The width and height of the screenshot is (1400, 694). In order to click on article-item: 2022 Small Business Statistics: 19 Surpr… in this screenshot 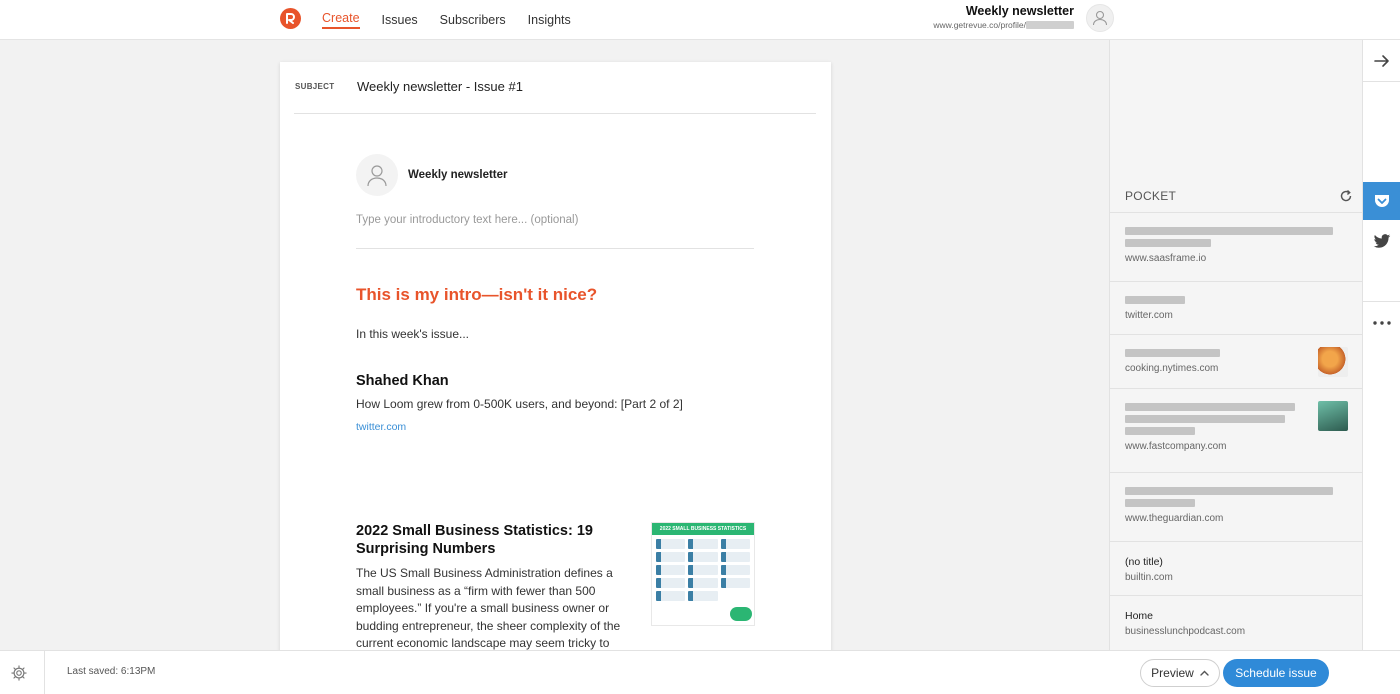, I will do `click(556, 587)`.